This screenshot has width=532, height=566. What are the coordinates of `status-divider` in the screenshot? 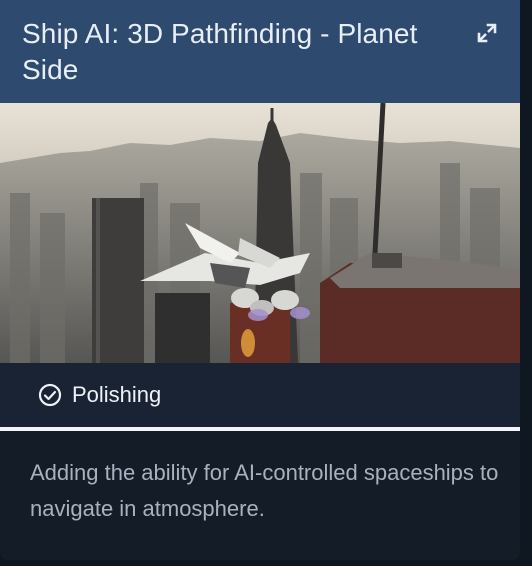 It's located at (260, 429).